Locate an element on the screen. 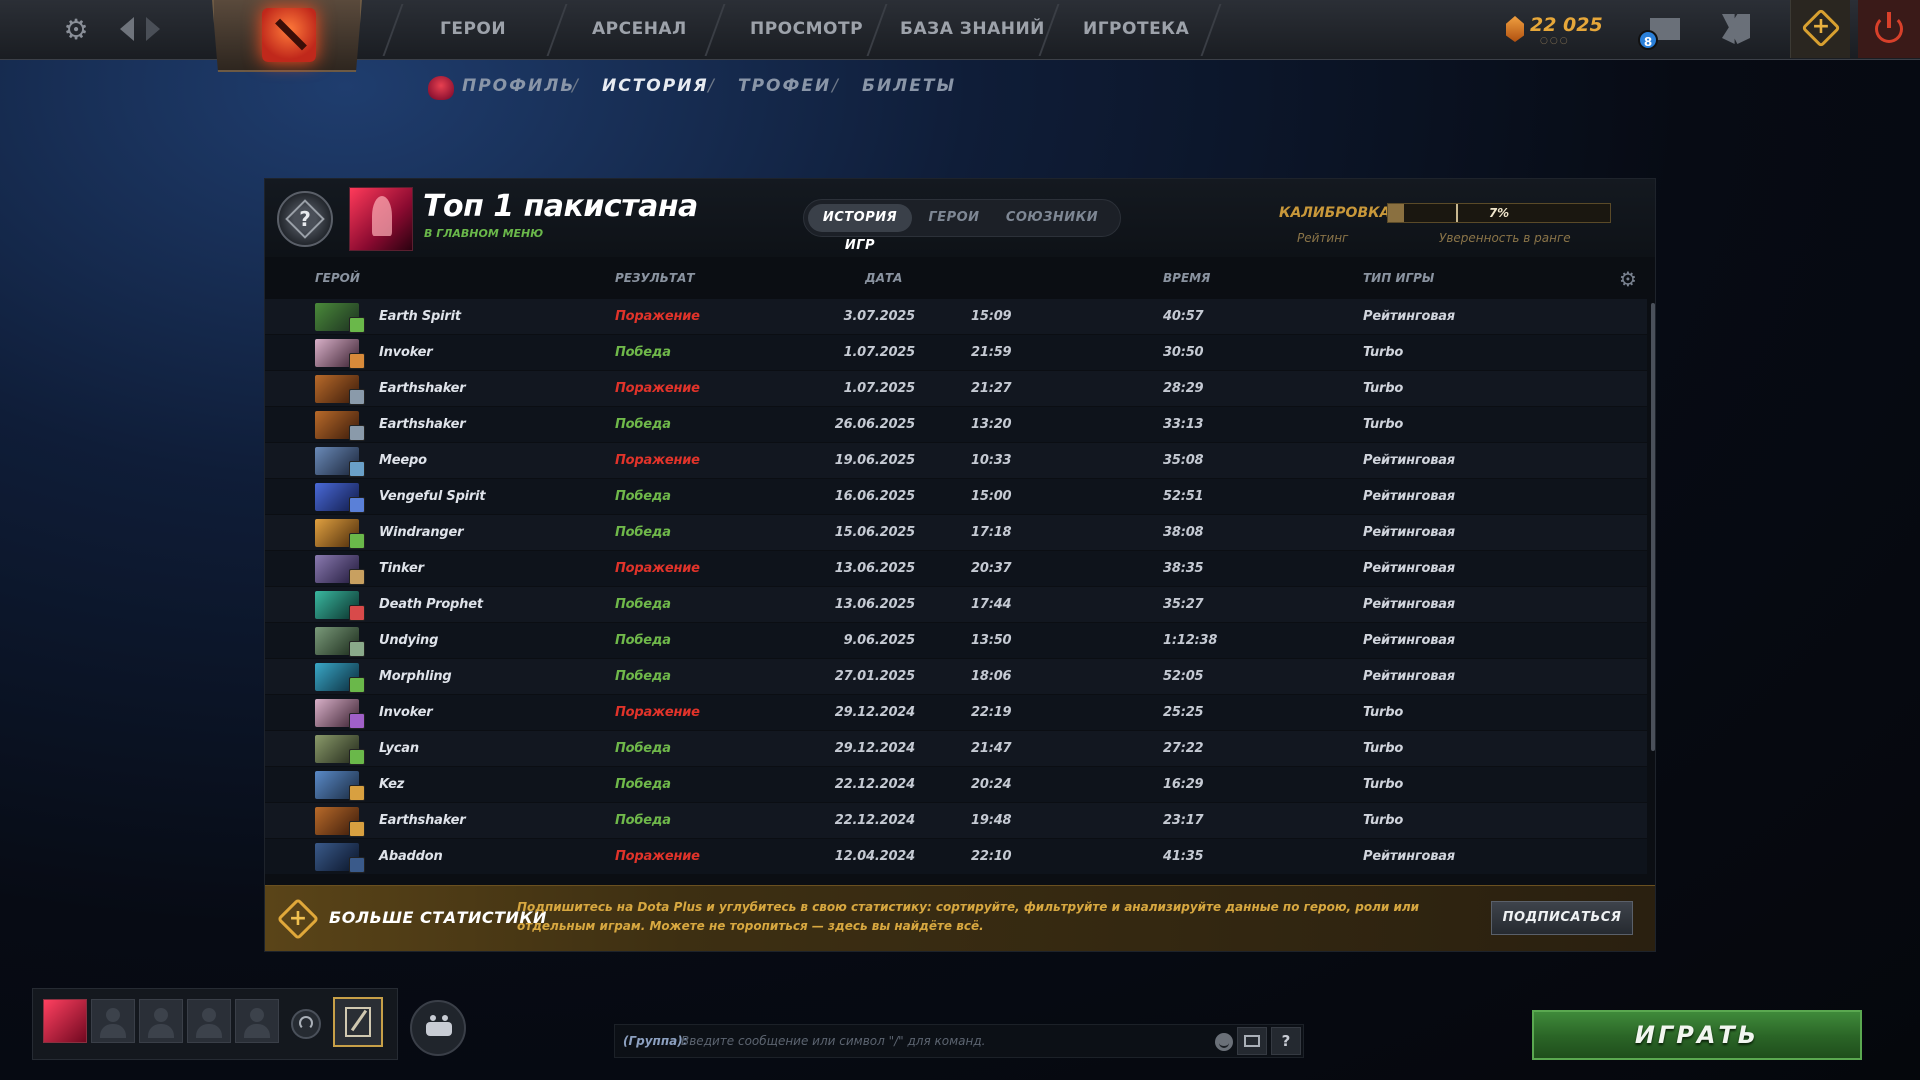  player-name: Топ 1 пакистана is located at coordinates (560, 206).